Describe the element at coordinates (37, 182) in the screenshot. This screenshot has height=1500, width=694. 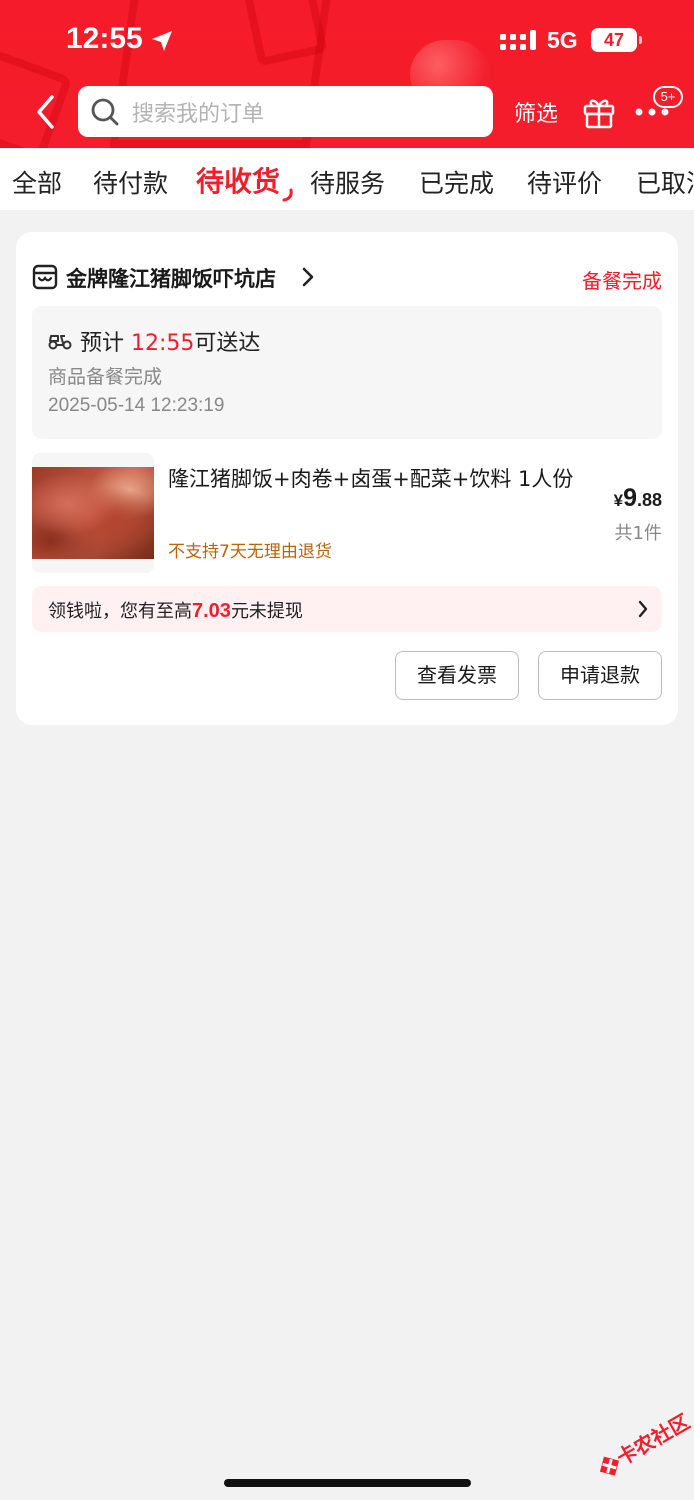
I see `tab-all: 全部` at that location.